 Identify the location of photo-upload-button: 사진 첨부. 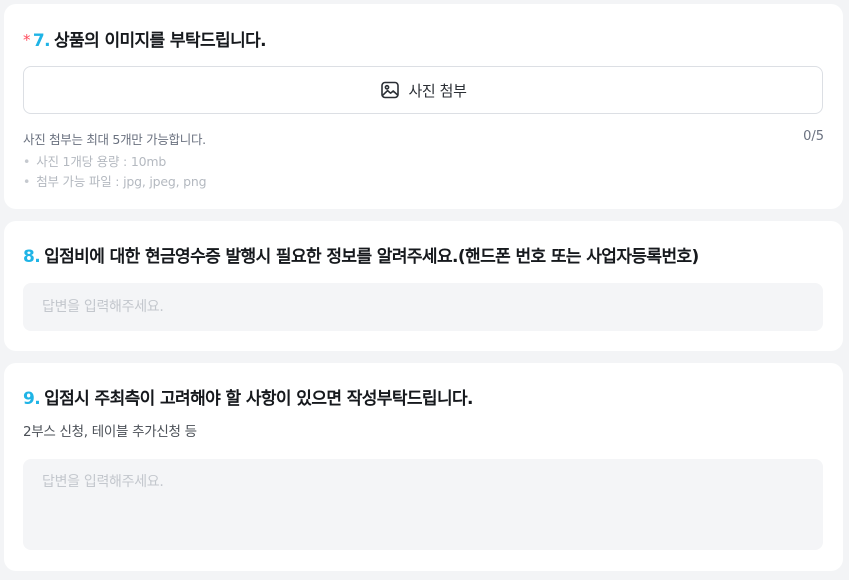
(423, 90).